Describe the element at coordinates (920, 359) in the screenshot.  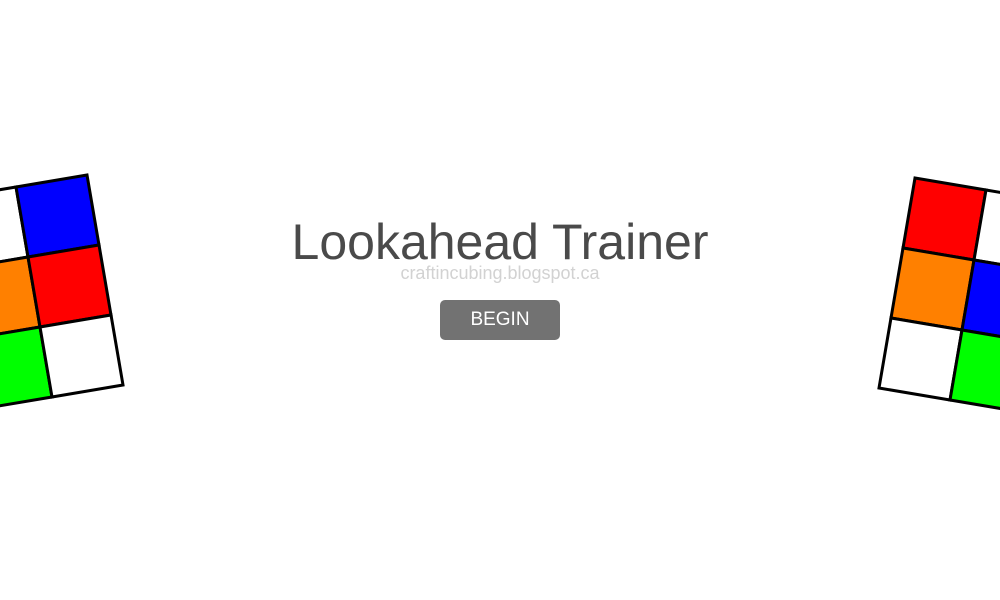
I see `right-cube-sticker-r2-c0` at that location.